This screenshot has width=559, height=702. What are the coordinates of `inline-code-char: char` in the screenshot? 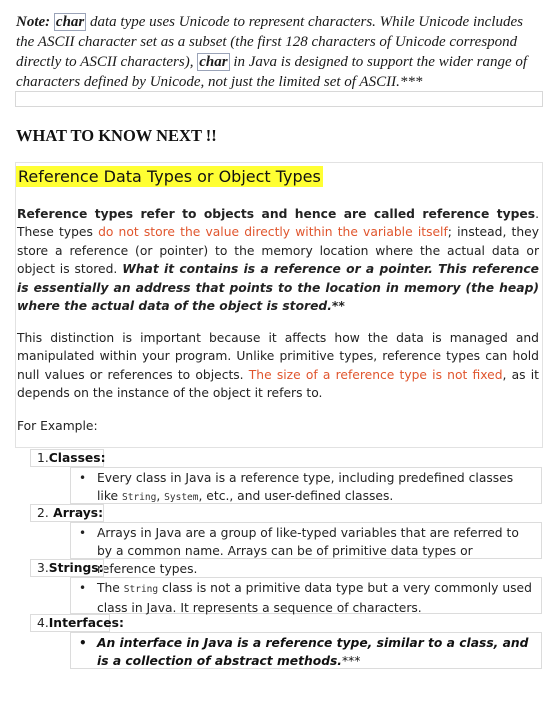 It's located at (70, 22).